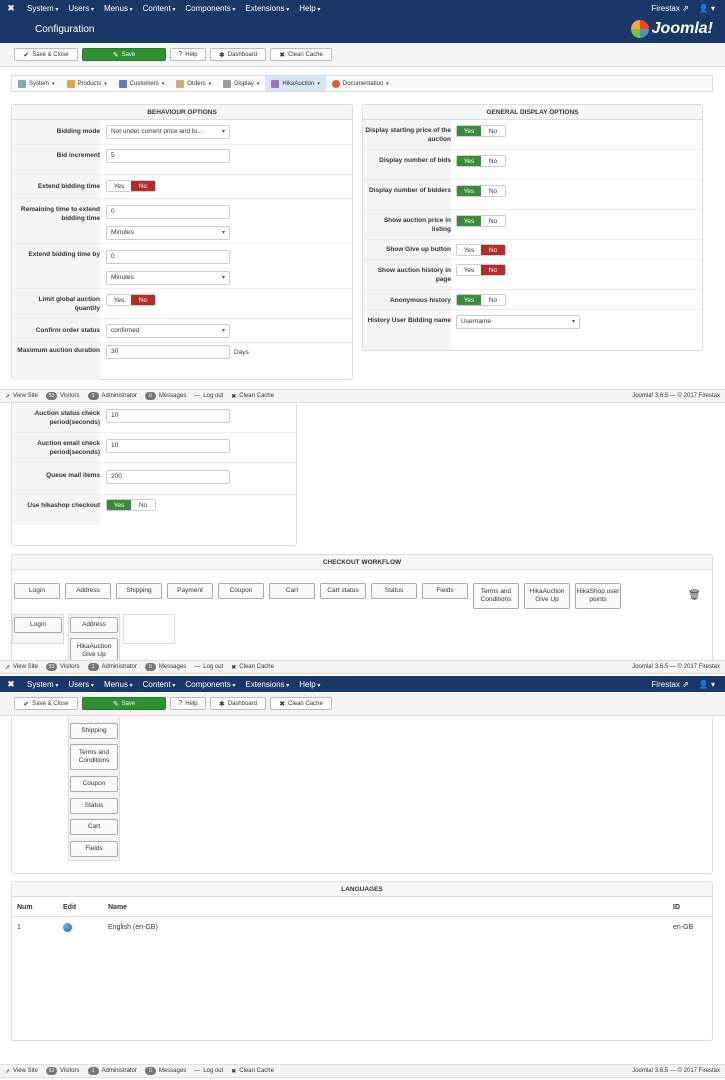 Image resolution: width=725 pixels, height=1080 pixels. Describe the element at coordinates (481, 270) in the screenshot. I see `history-toggle: Yes No` at that location.